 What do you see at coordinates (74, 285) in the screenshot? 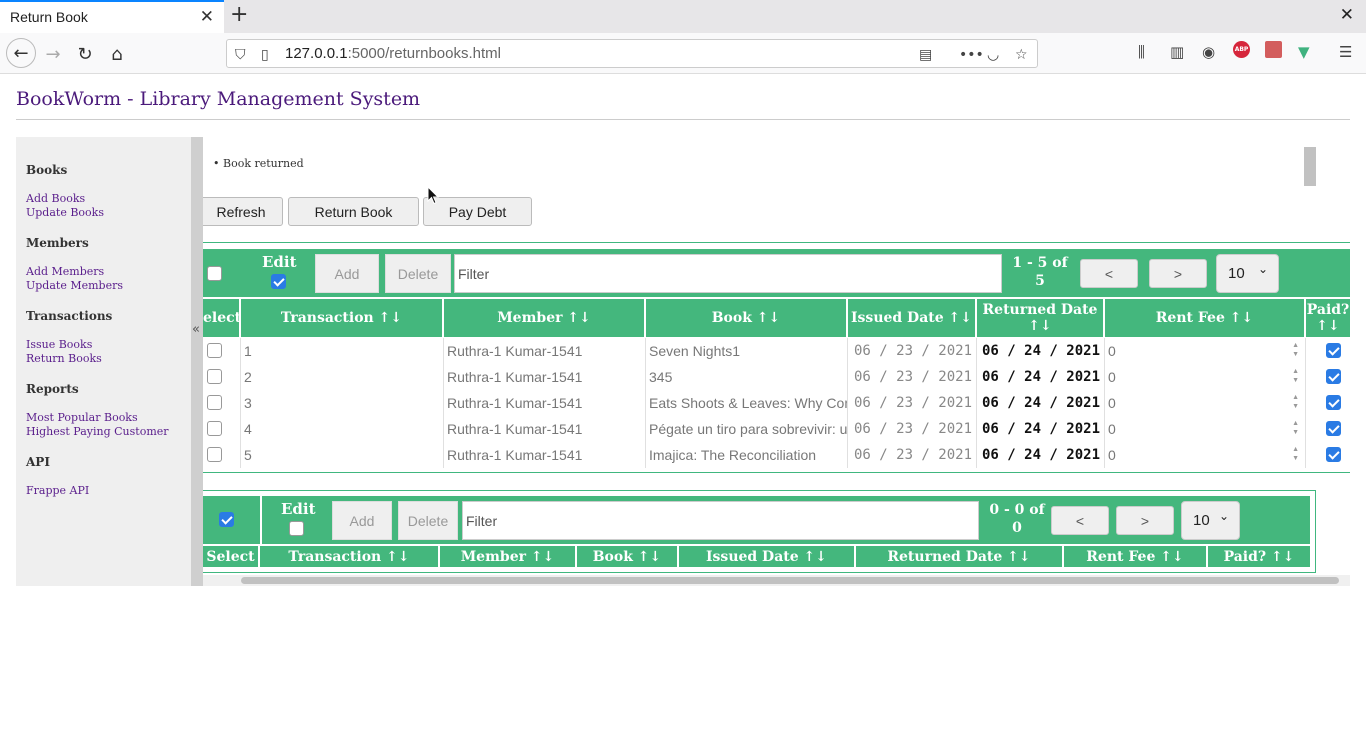
I see `sidebar-link-update-members: Update Members` at bounding box center [74, 285].